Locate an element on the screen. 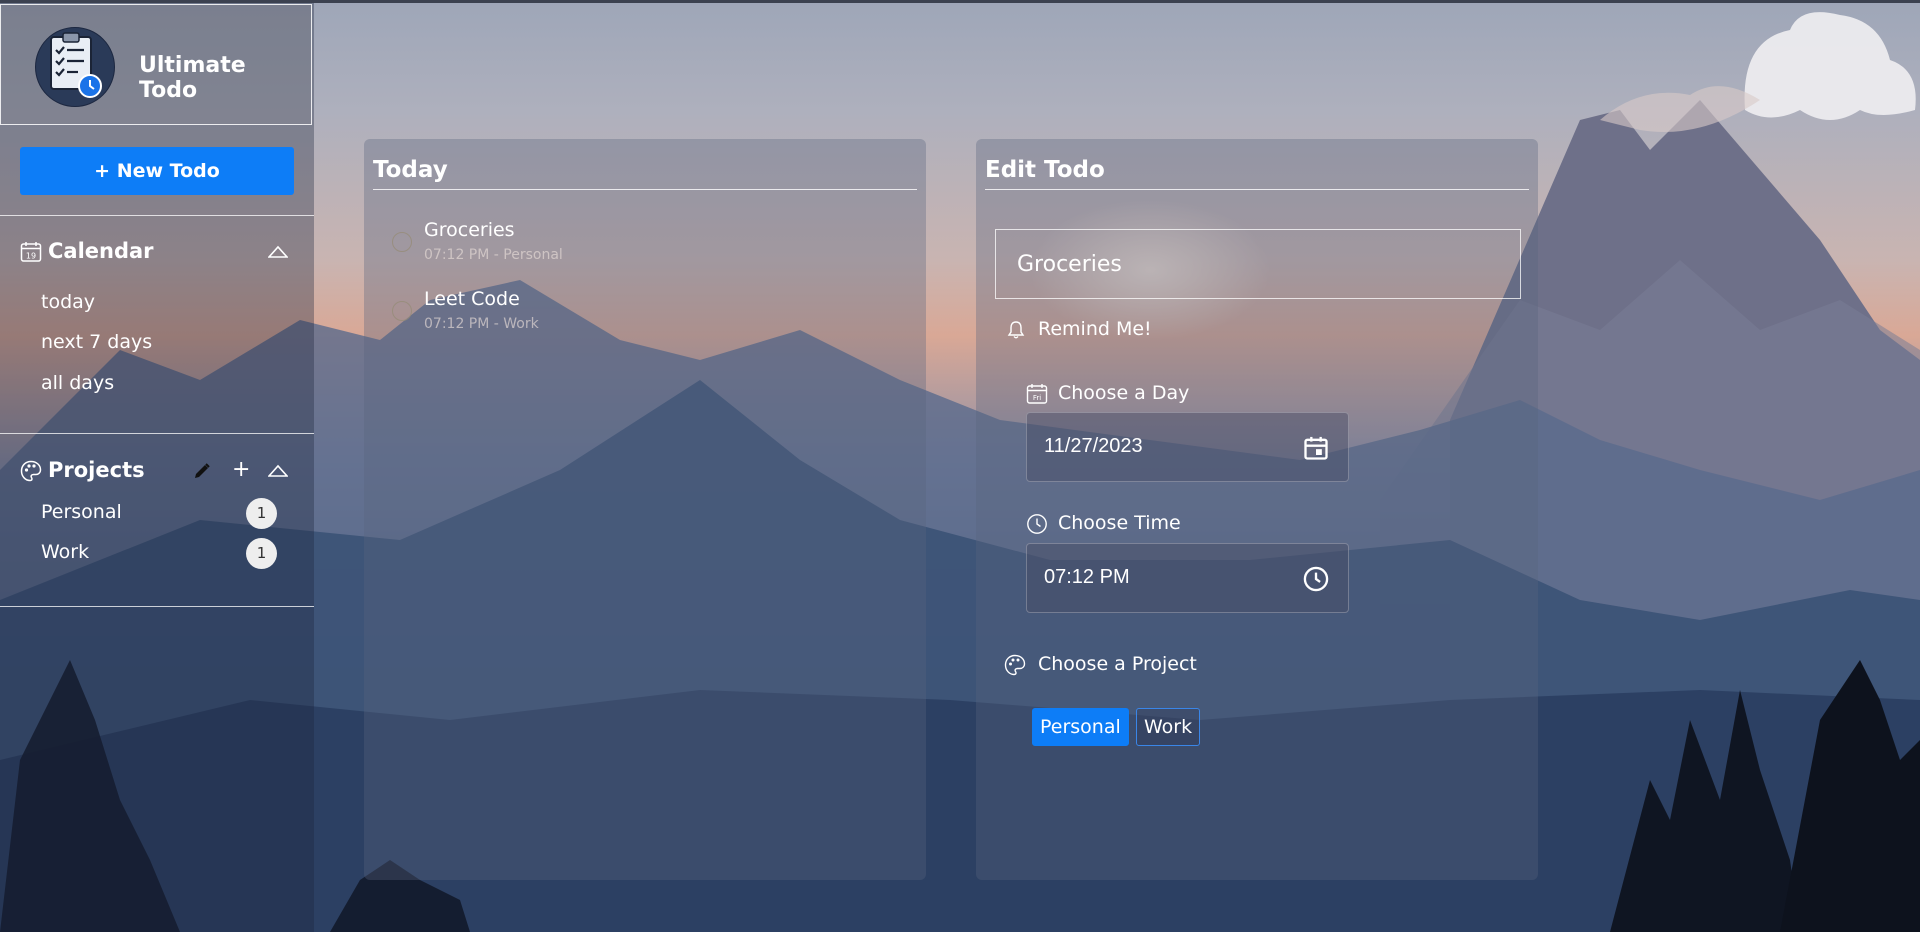 The height and width of the screenshot is (932, 1920). todo-meta: 07:12 PM - Personal is located at coordinates (493, 255).